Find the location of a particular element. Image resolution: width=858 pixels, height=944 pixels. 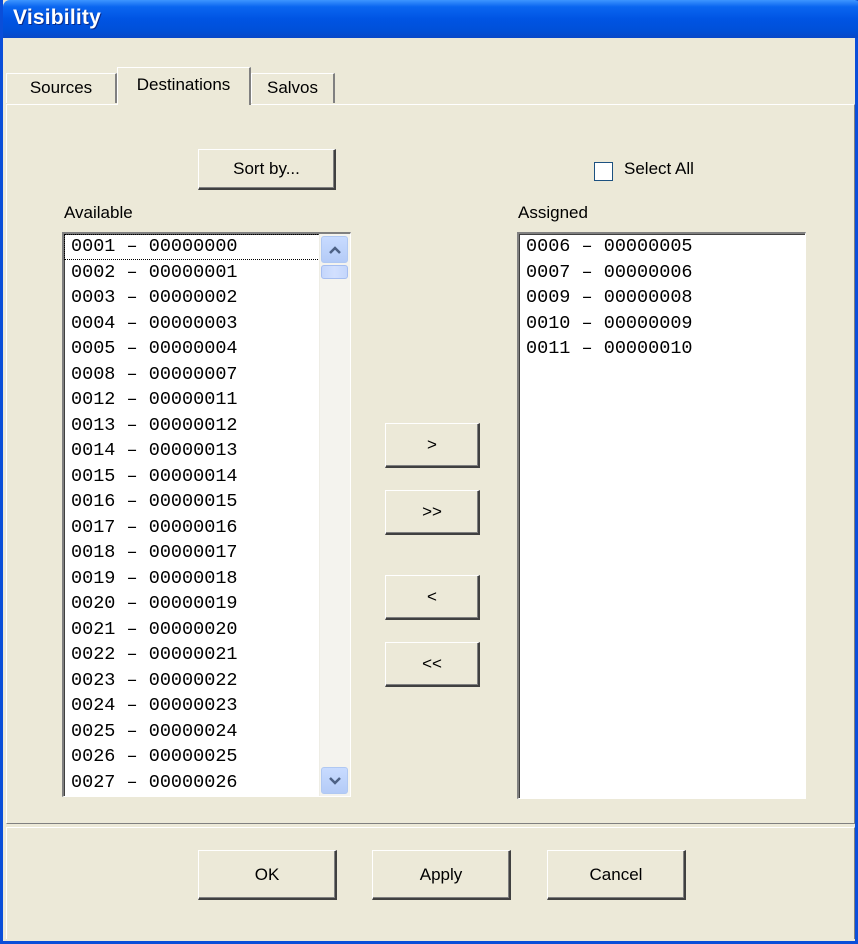

tab-sources: Sources is located at coordinates (61, 88).